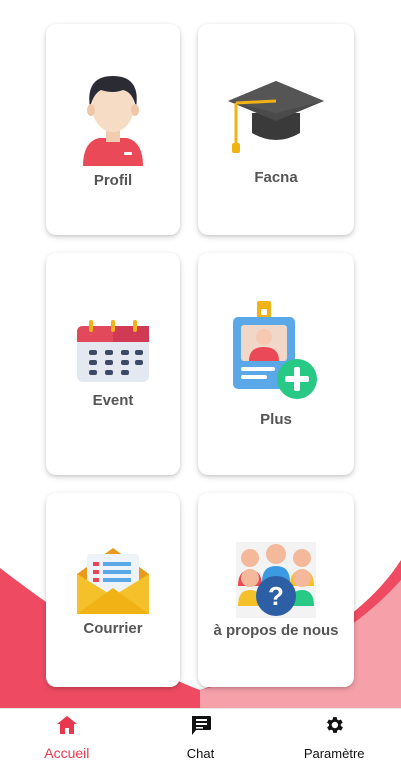 The width and height of the screenshot is (401, 766). What do you see at coordinates (276, 579) in the screenshot?
I see `group-question-icon: ?` at bounding box center [276, 579].